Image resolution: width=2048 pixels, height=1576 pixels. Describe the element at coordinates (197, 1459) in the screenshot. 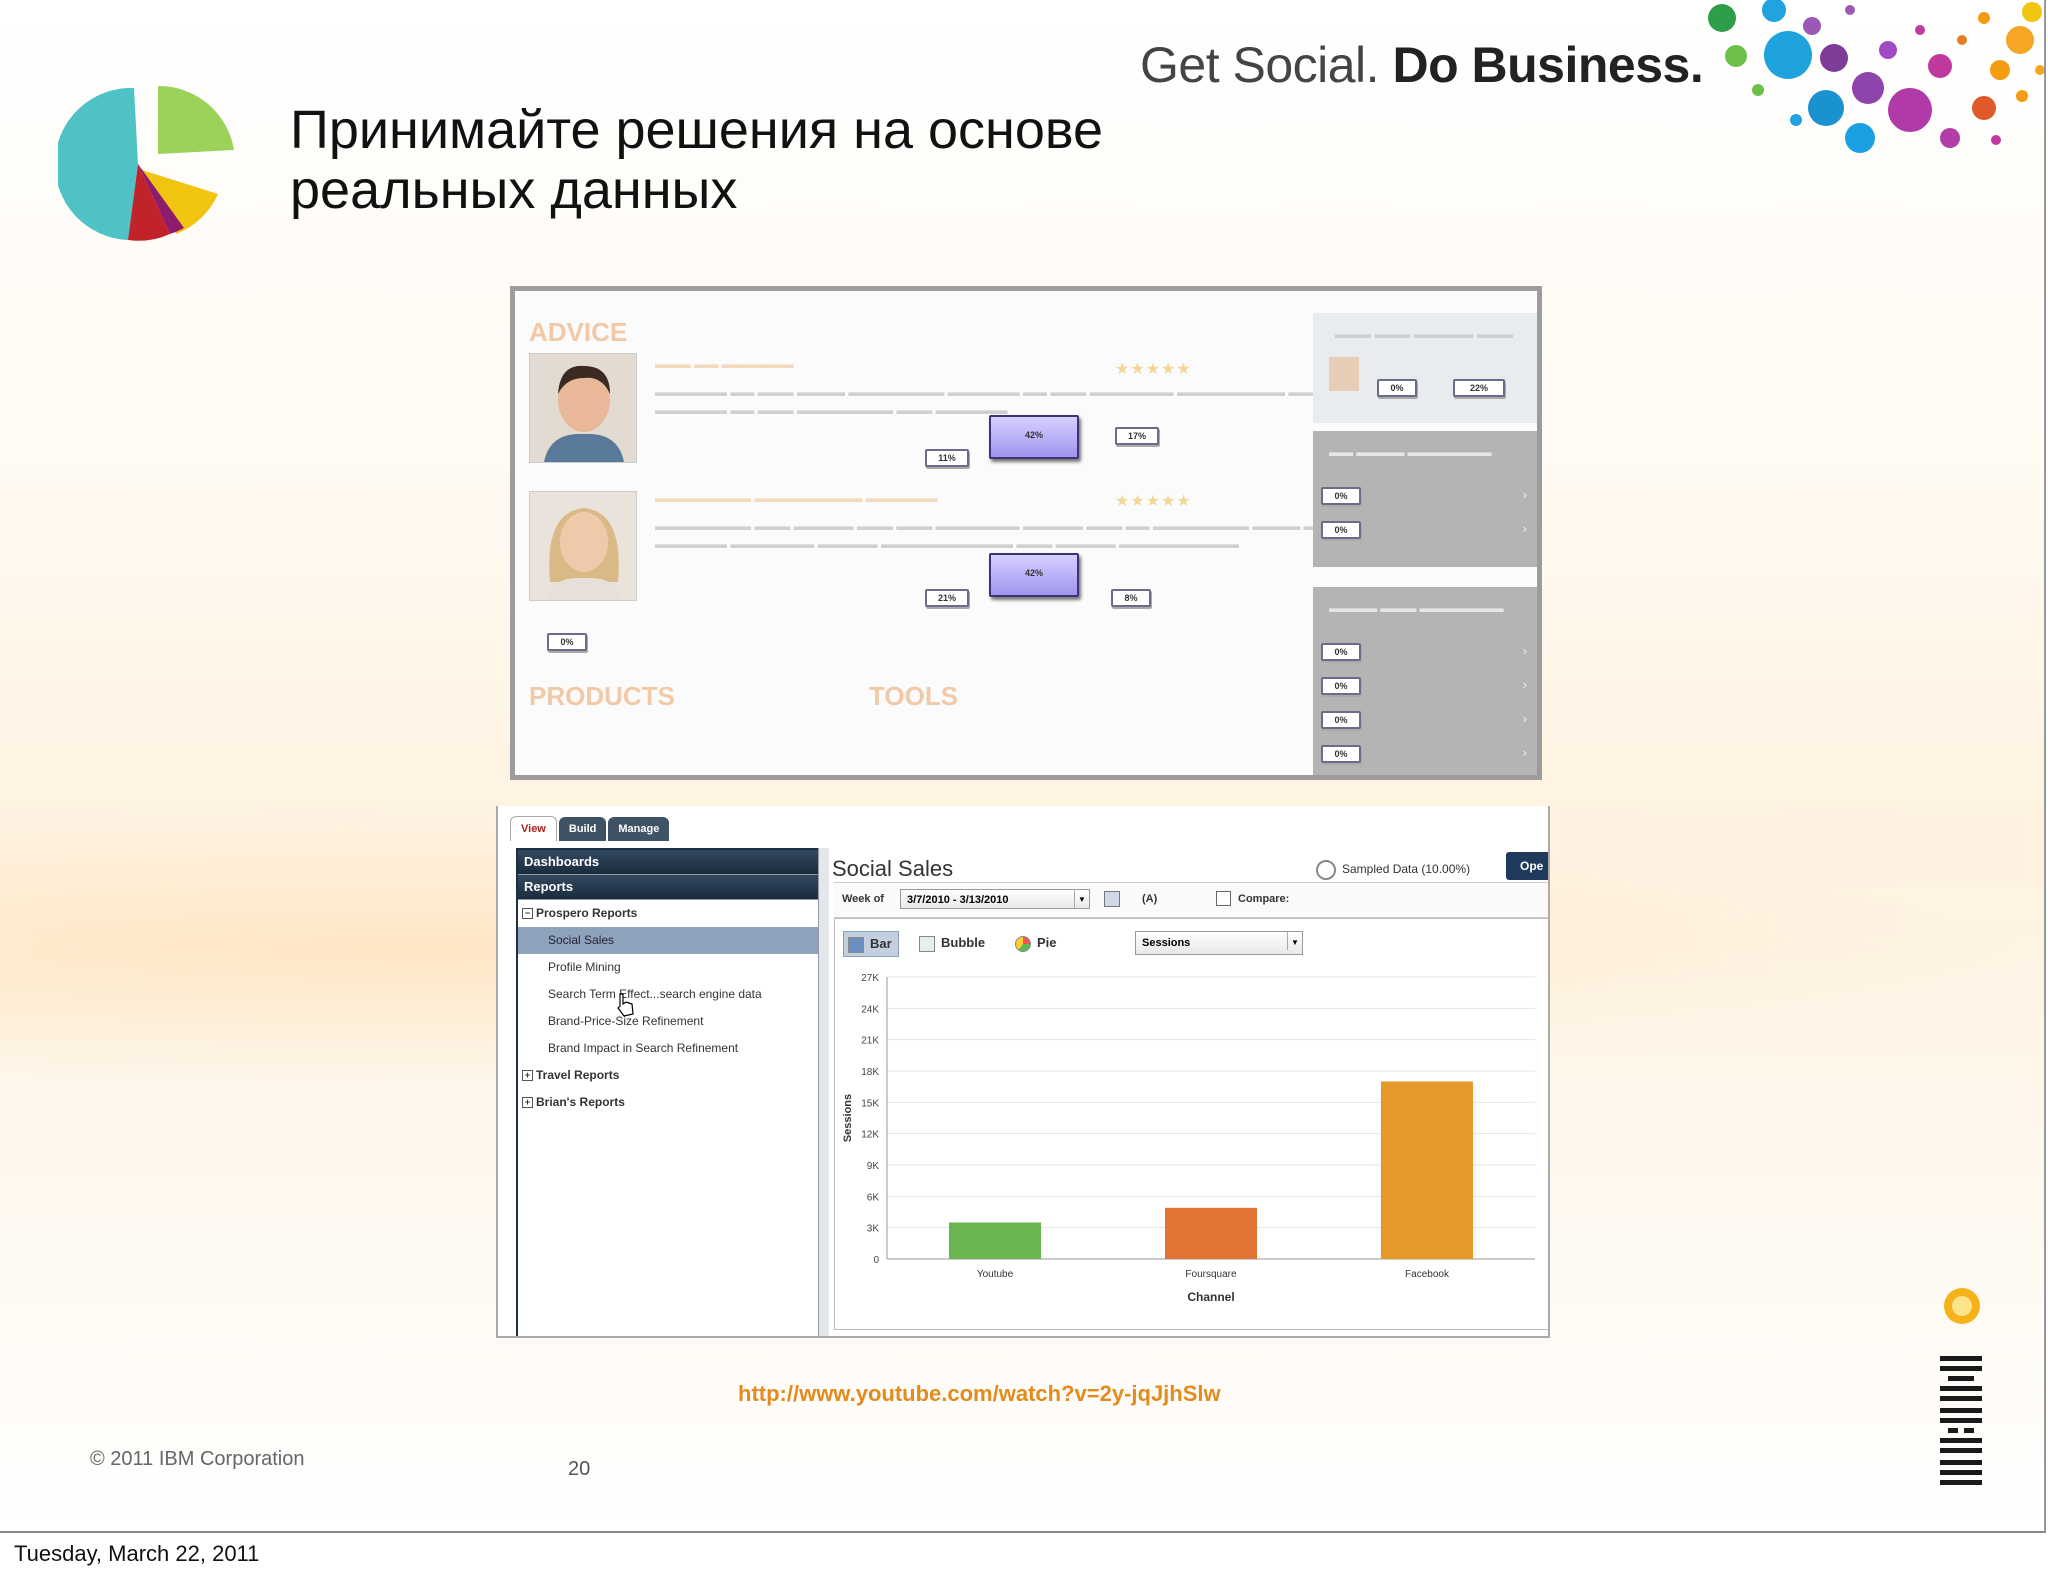

I see `copyright: © 2011 IBM Corporation` at that location.